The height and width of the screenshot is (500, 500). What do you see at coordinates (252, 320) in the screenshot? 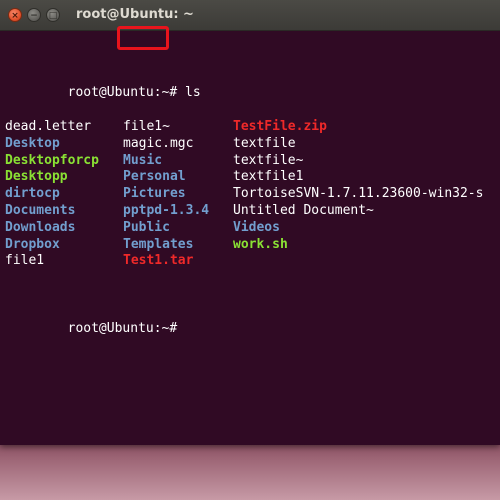
I see `final-prompt-line: root@Ubuntu:~#` at bounding box center [252, 320].